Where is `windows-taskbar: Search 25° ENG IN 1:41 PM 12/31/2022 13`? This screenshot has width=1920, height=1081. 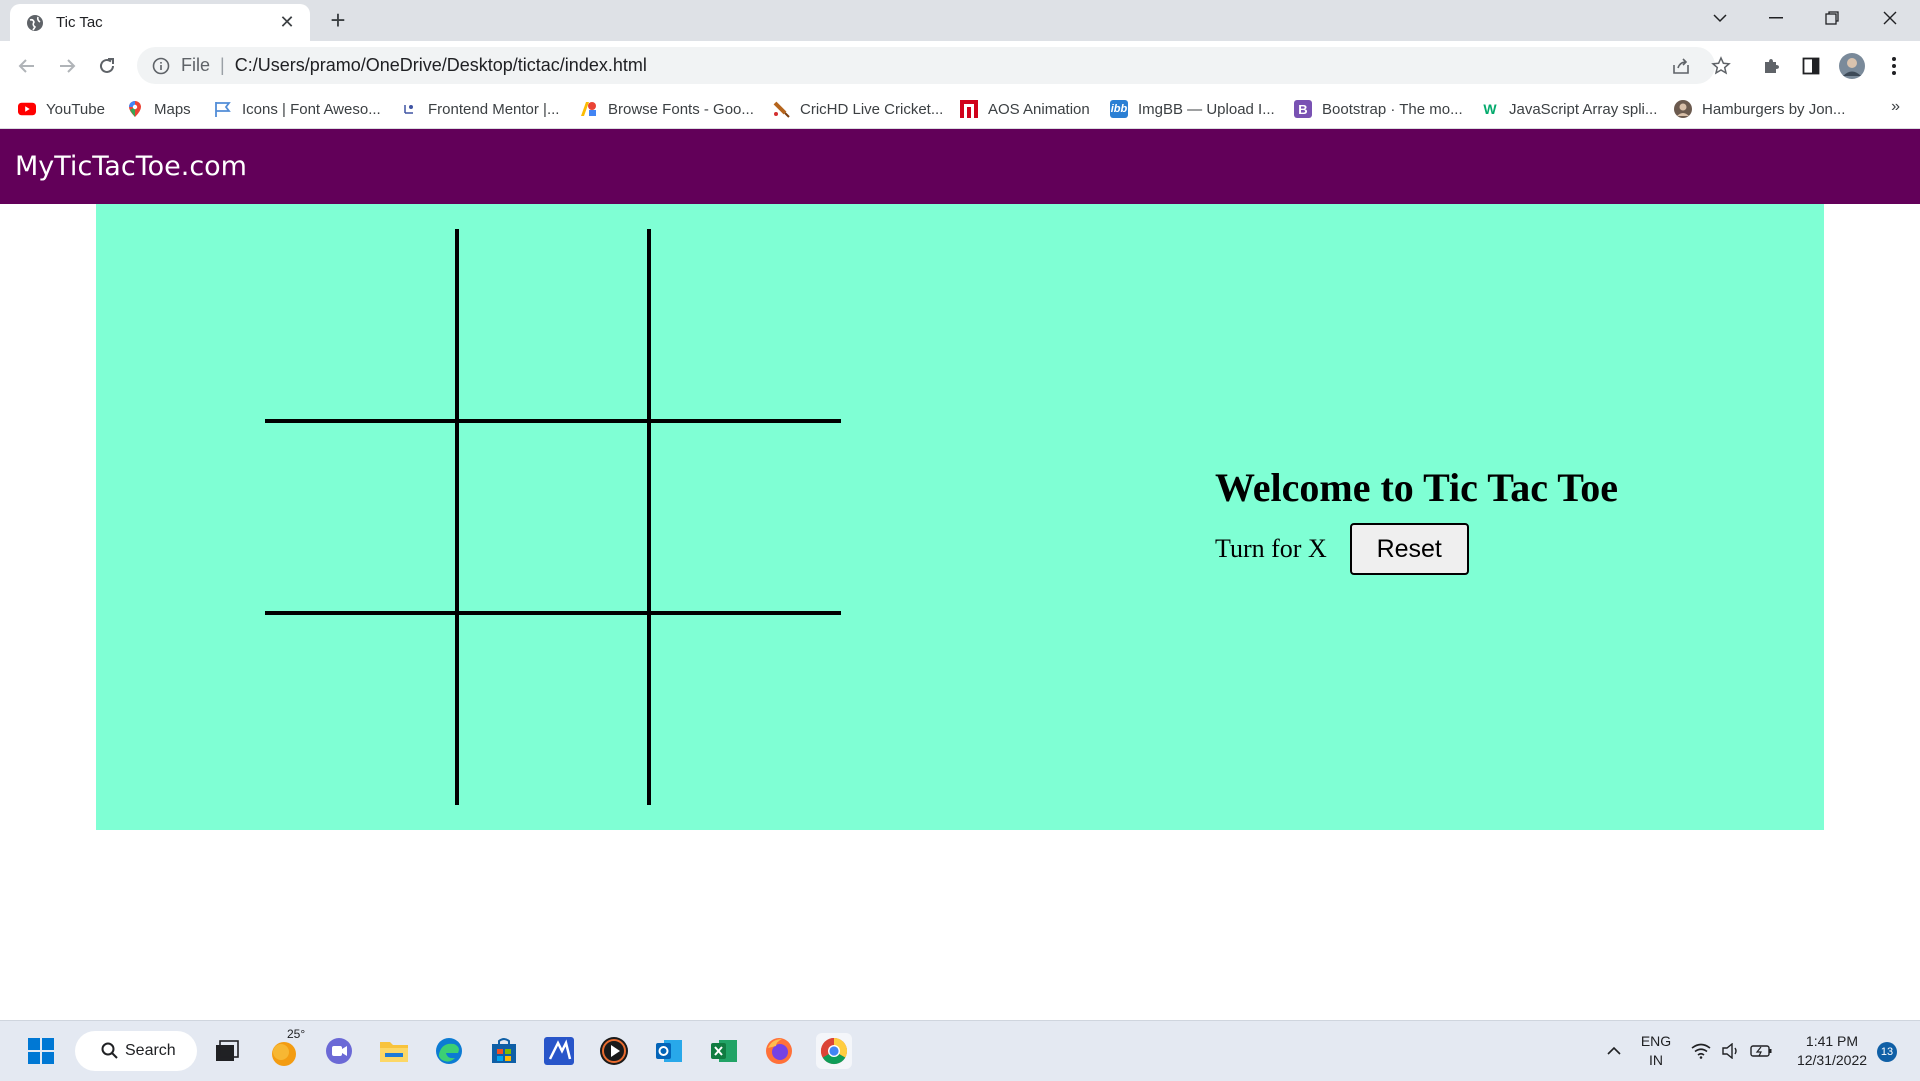
windows-taskbar: Search 25° ENG IN 1:41 PM 12/31/2022 13 is located at coordinates (960, 1050).